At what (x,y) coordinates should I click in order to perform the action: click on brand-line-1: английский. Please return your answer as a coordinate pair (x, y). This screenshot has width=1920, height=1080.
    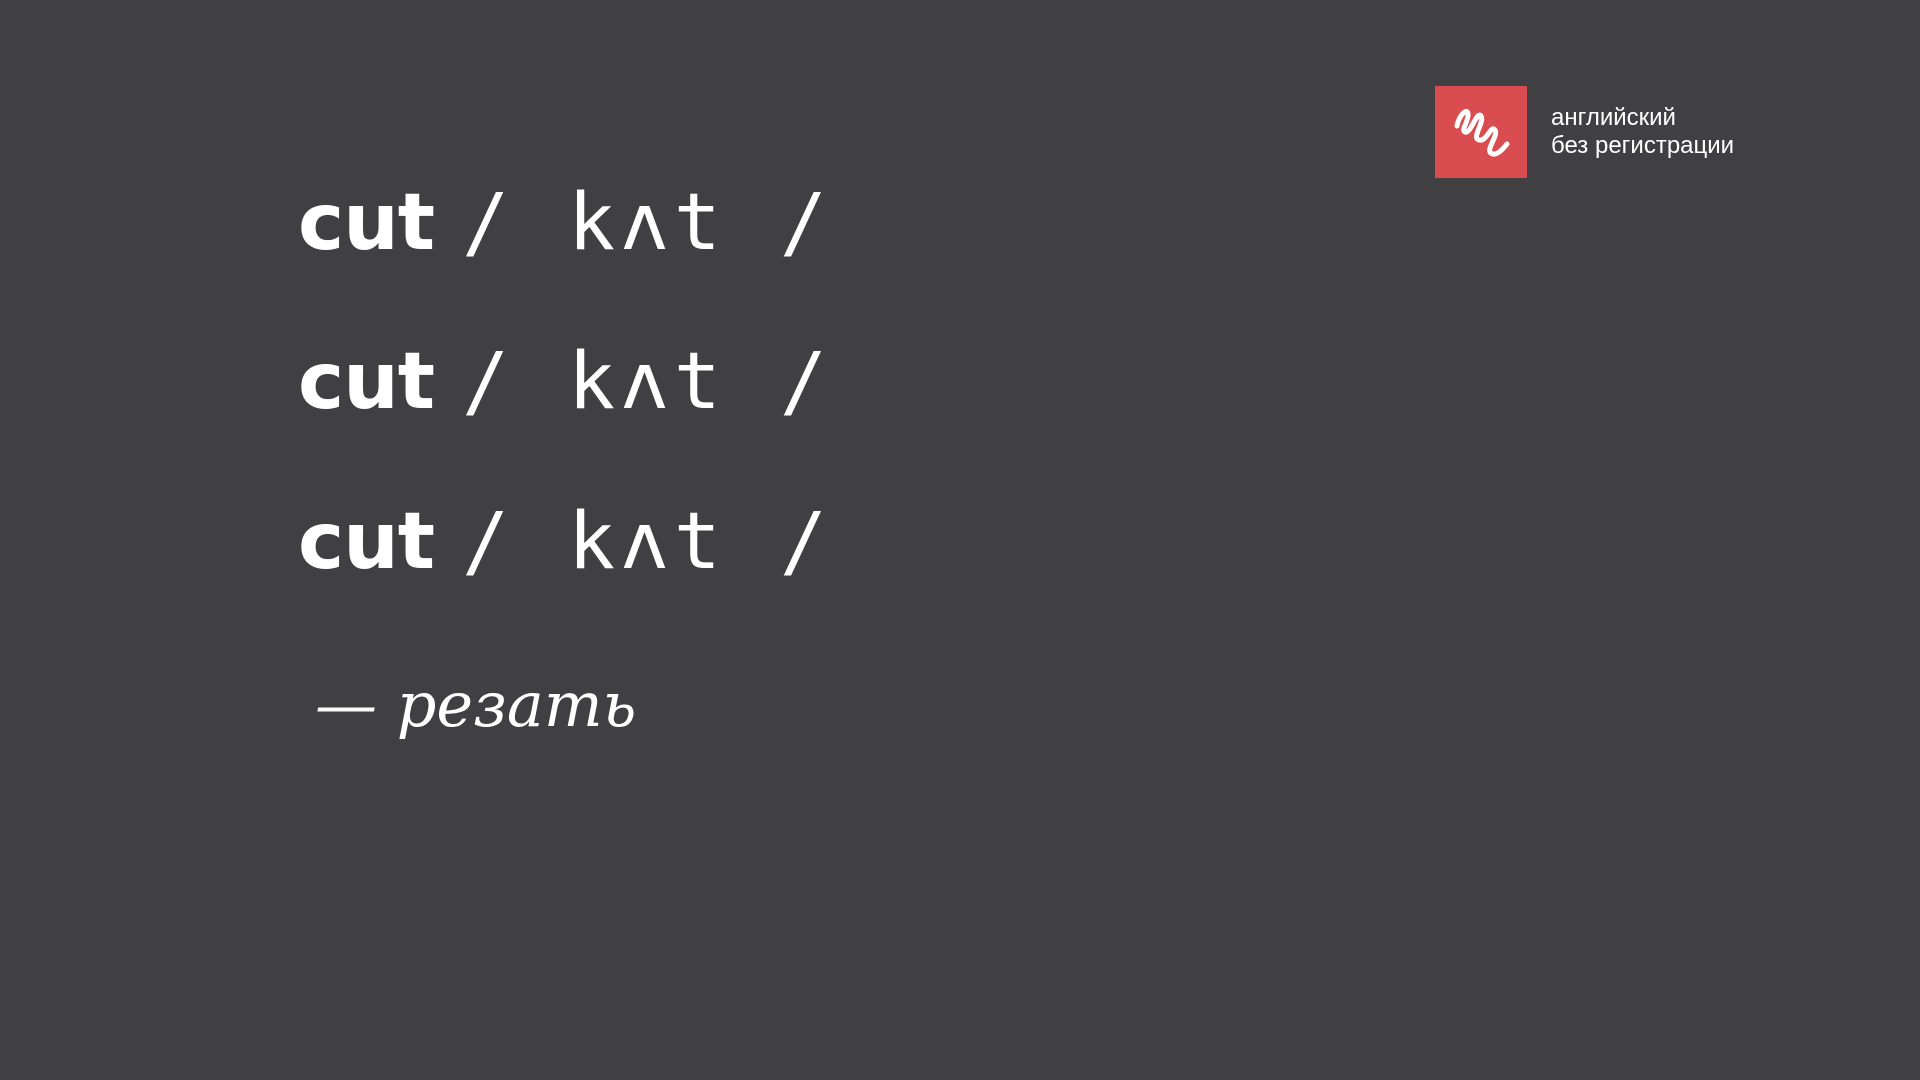
    Looking at the image, I should click on (1613, 117).